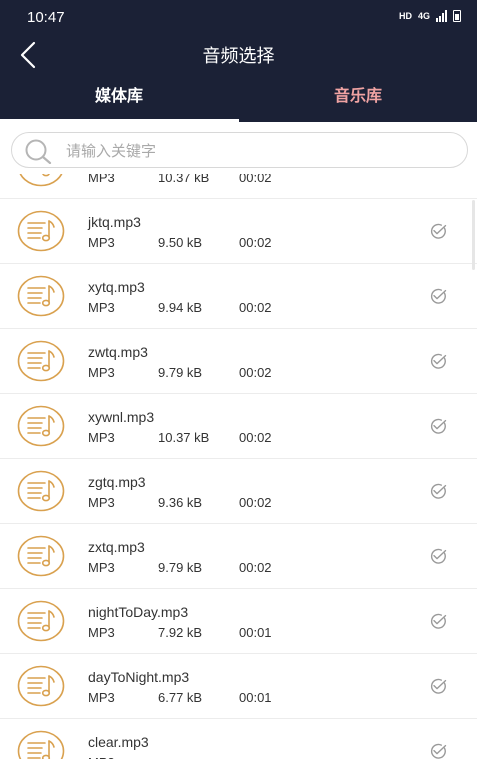 The width and height of the screenshot is (477, 759). What do you see at coordinates (238, 17) in the screenshot?
I see `status-bar: 10:47 HD 4G` at bounding box center [238, 17].